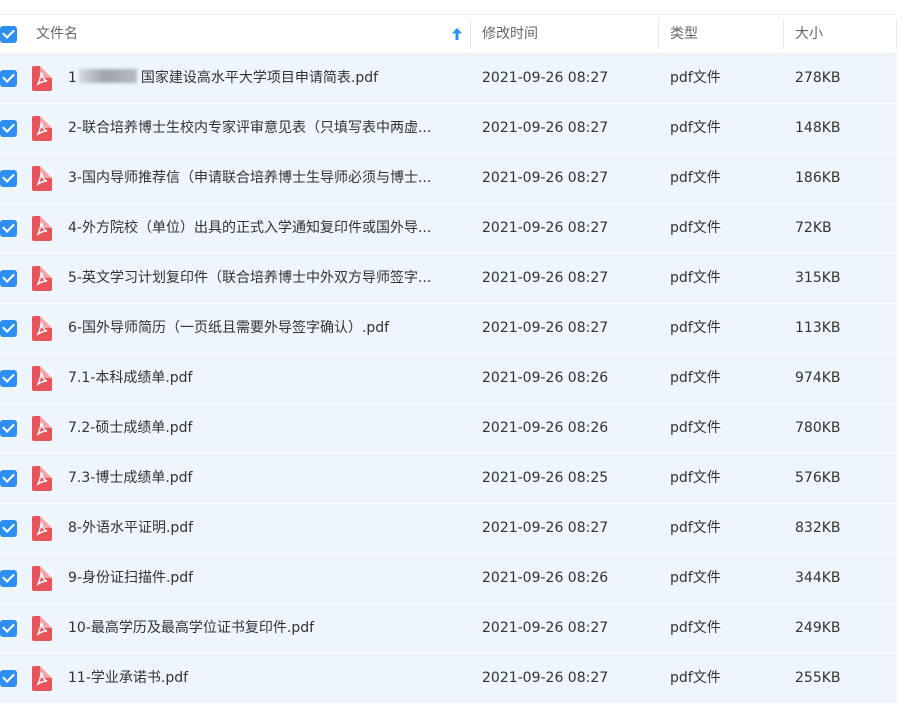 The width and height of the screenshot is (910, 725). Describe the element at coordinates (229, 328) in the screenshot. I see `file-name-text: 6-国外导师简历（一页纸且需要外导签字确认）.pdf` at that location.